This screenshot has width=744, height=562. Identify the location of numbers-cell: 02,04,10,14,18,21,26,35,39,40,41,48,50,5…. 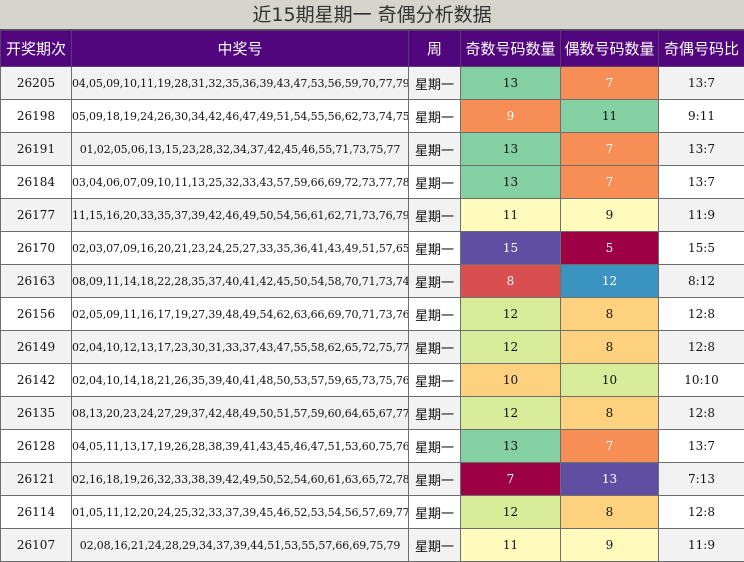
(240, 380).